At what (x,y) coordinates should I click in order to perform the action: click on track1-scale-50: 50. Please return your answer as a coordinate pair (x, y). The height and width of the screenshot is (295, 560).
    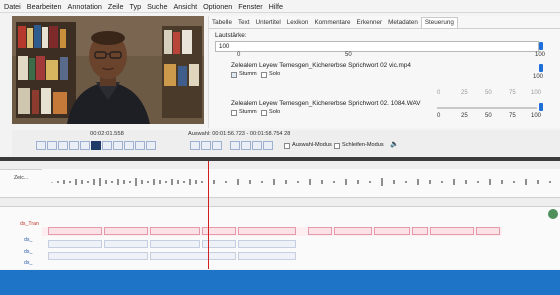
    Looking at the image, I should click on (488, 93).